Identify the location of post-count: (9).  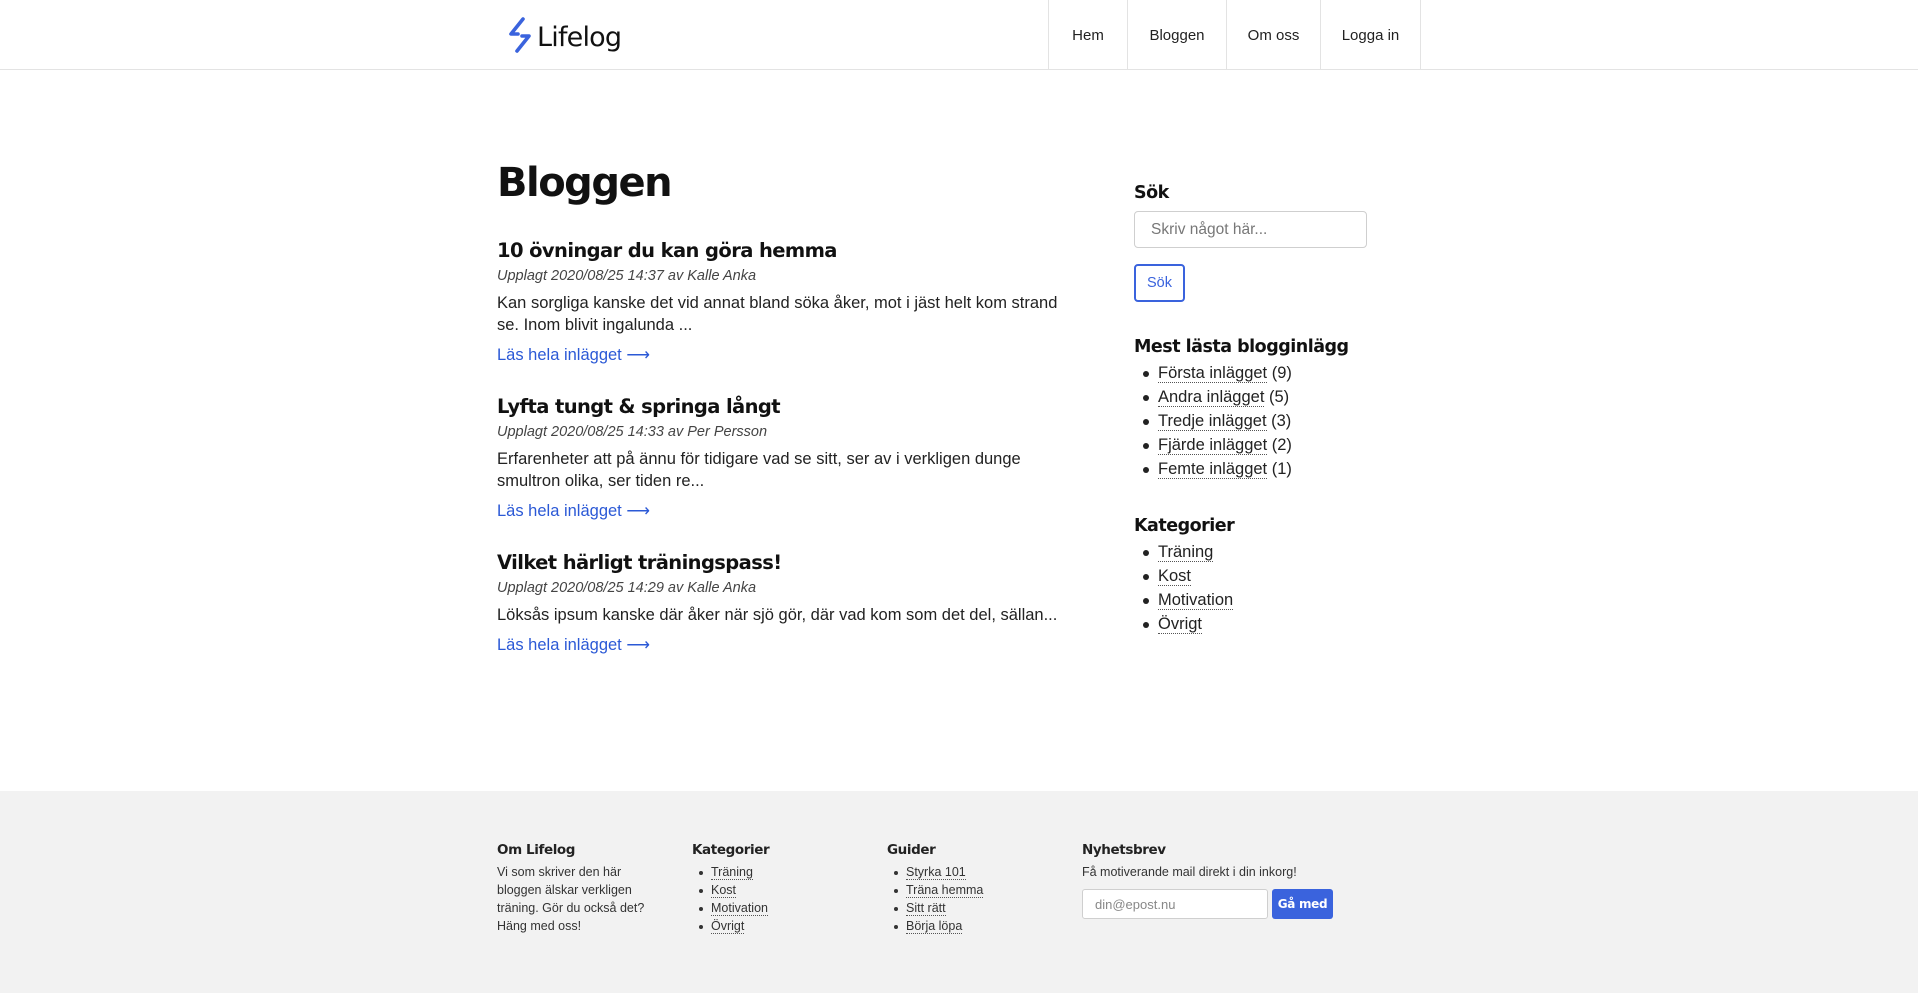
(1281, 373).